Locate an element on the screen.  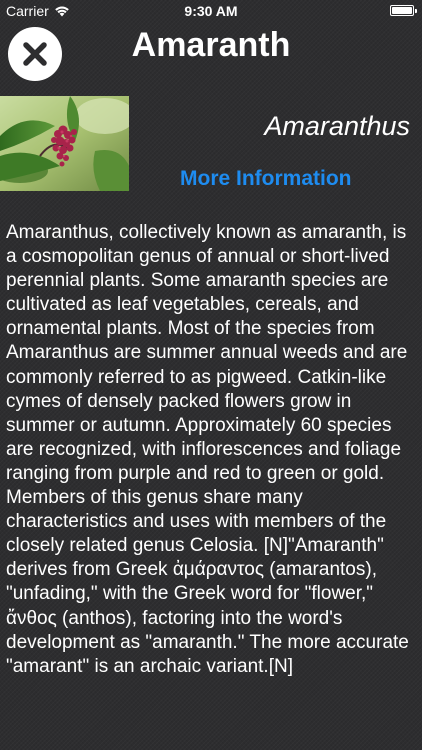
close-x-icon is located at coordinates (35, 54).